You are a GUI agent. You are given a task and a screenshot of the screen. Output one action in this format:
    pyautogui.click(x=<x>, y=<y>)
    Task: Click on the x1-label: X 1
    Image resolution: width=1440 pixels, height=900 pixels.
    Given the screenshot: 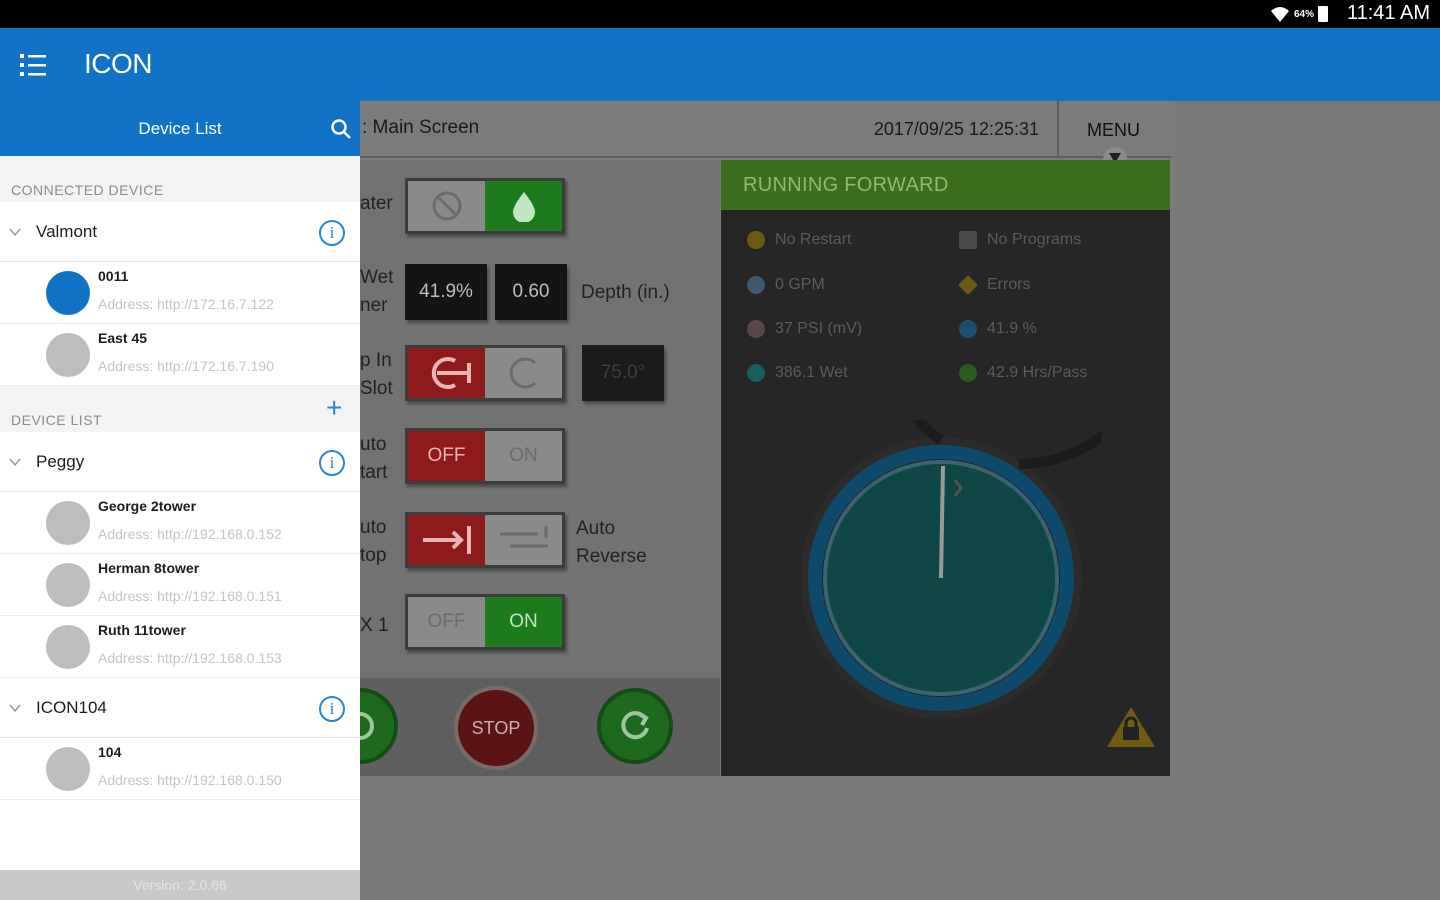 What is the action you would take?
    pyautogui.click(x=374, y=625)
    